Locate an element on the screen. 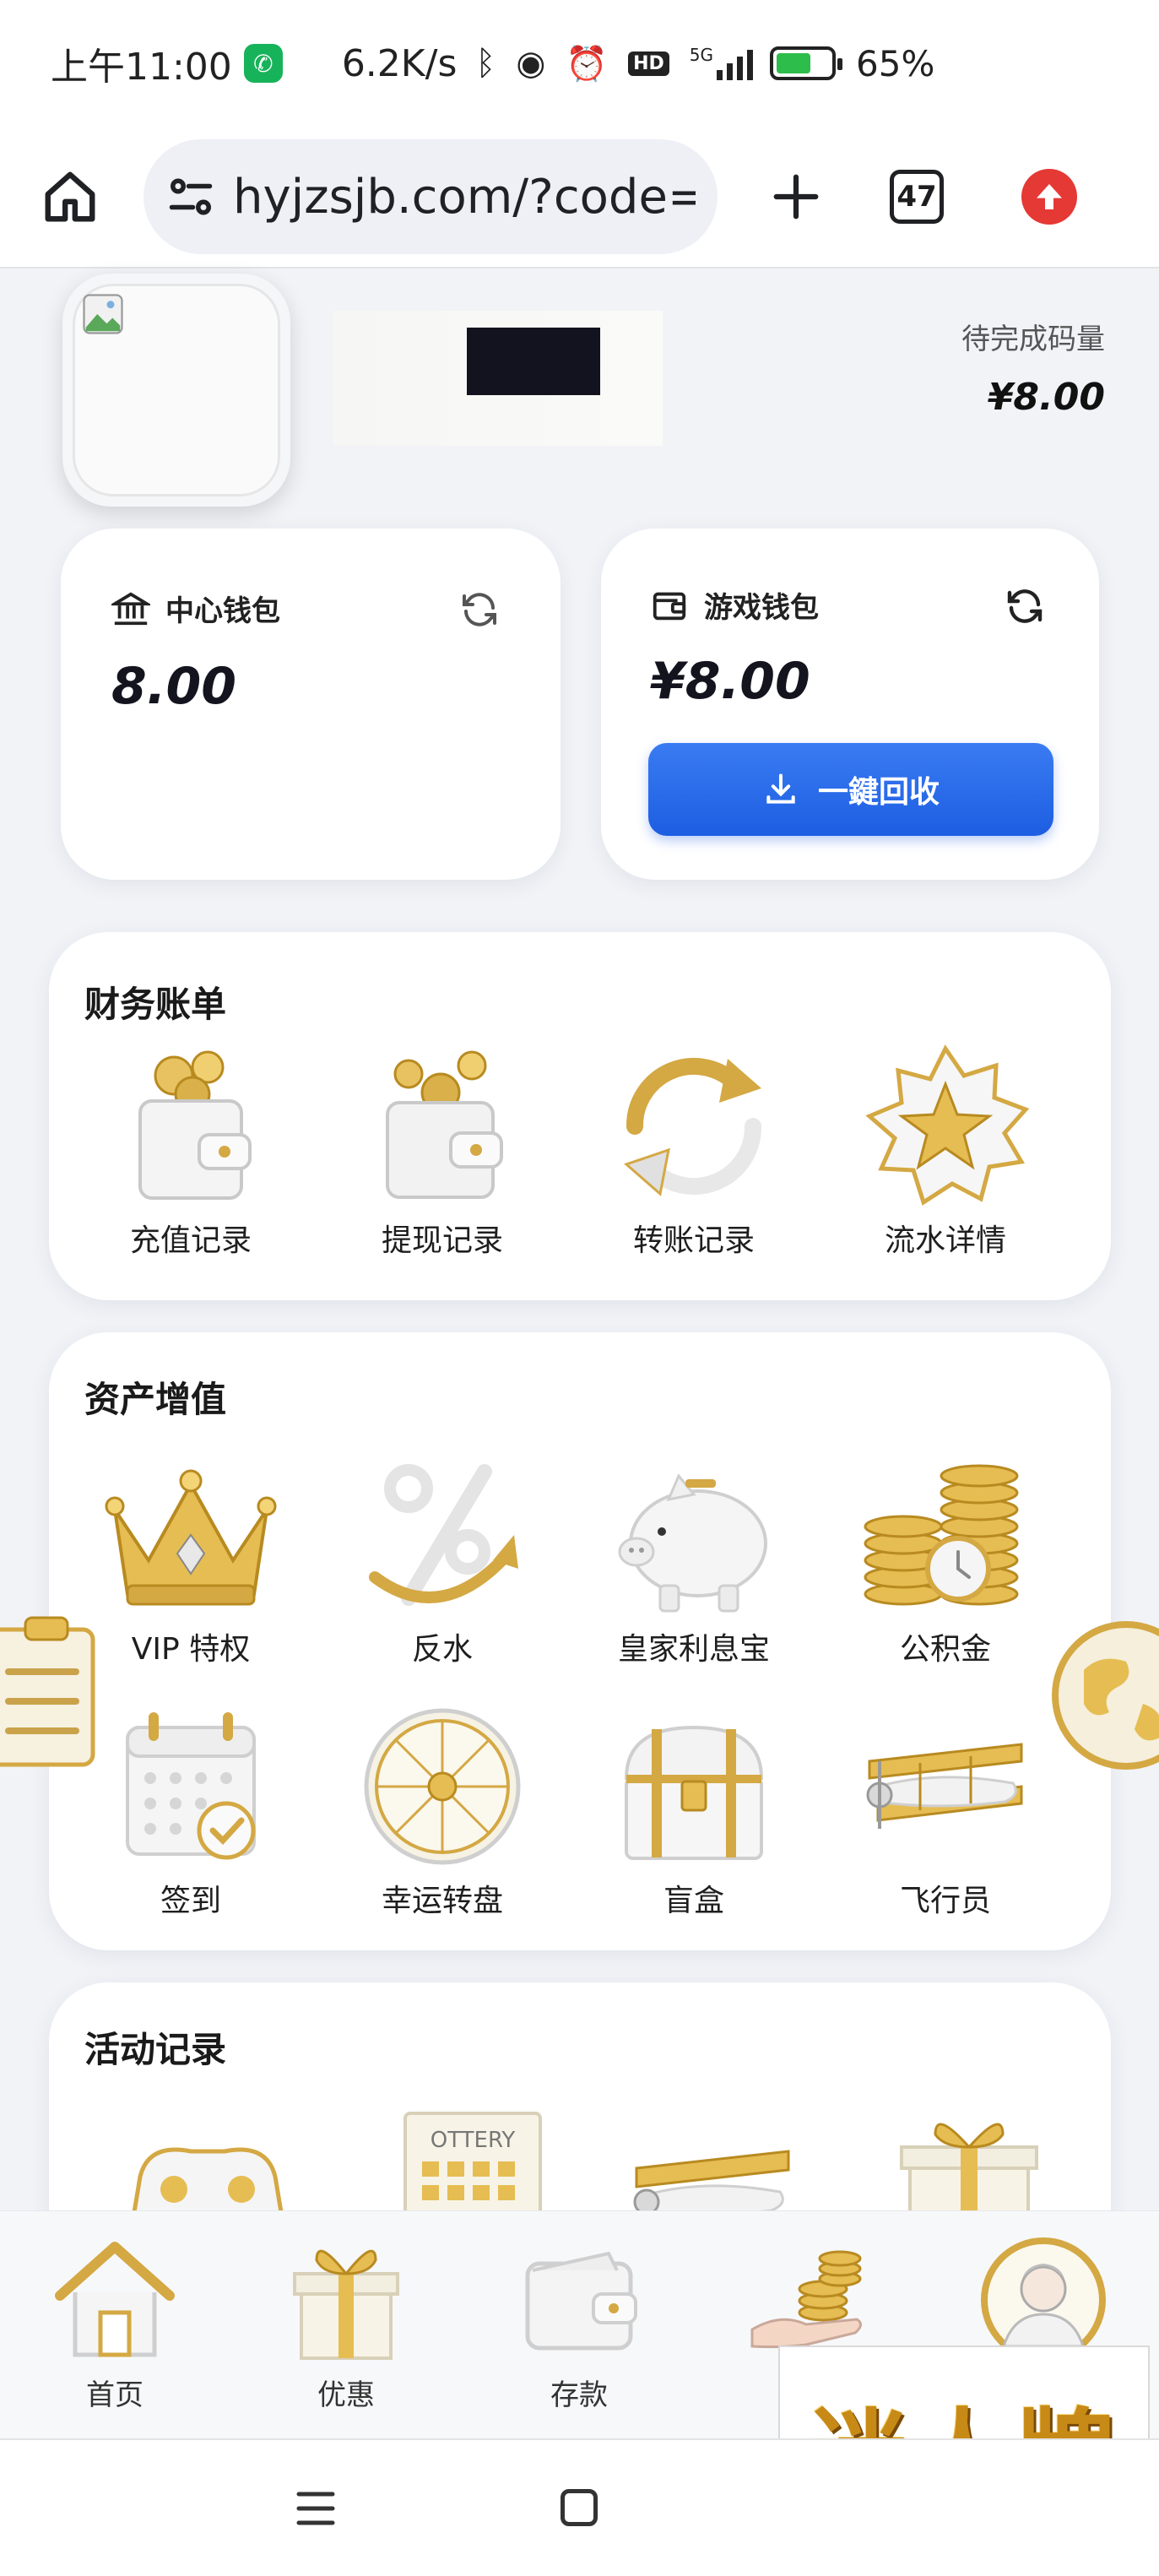 The height and width of the screenshot is (2576, 1159). wallet-withdraw-icon is located at coordinates (444, 1124).